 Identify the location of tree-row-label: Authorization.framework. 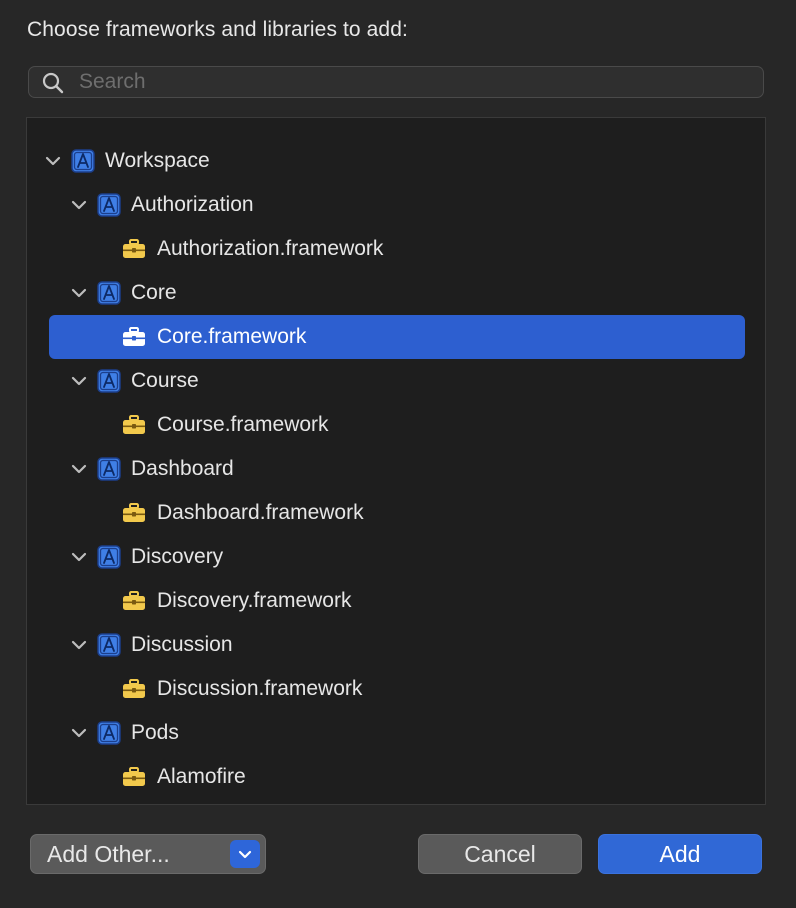
(270, 248).